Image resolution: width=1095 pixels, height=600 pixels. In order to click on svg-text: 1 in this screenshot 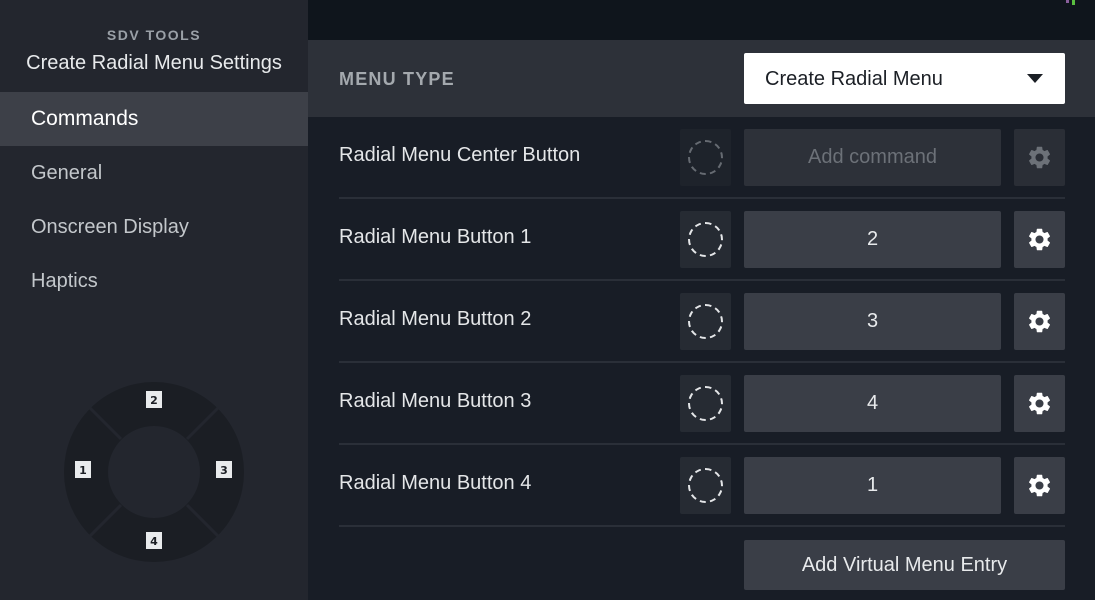, I will do `click(83, 470)`.